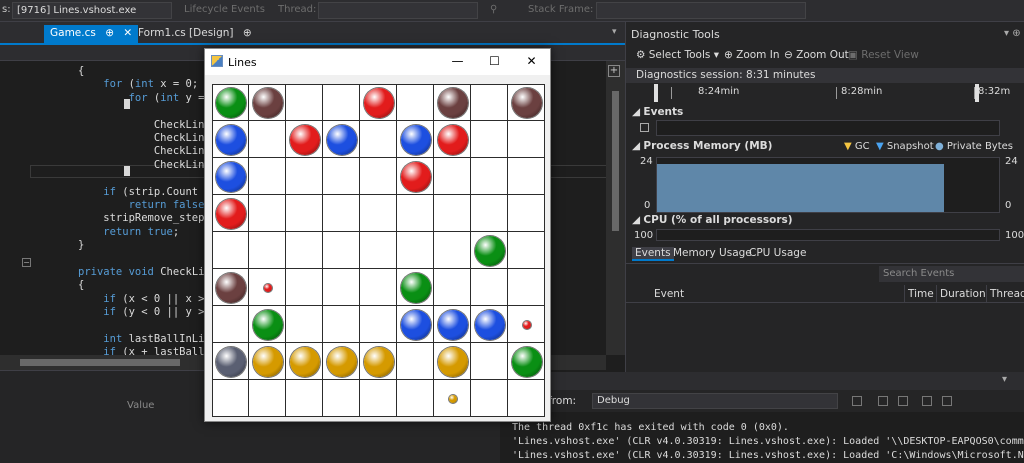  What do you see at coordinates (947, 401) in the screenshot?
I see `toggle-wrap-icon` at bounding box center [947, 401].